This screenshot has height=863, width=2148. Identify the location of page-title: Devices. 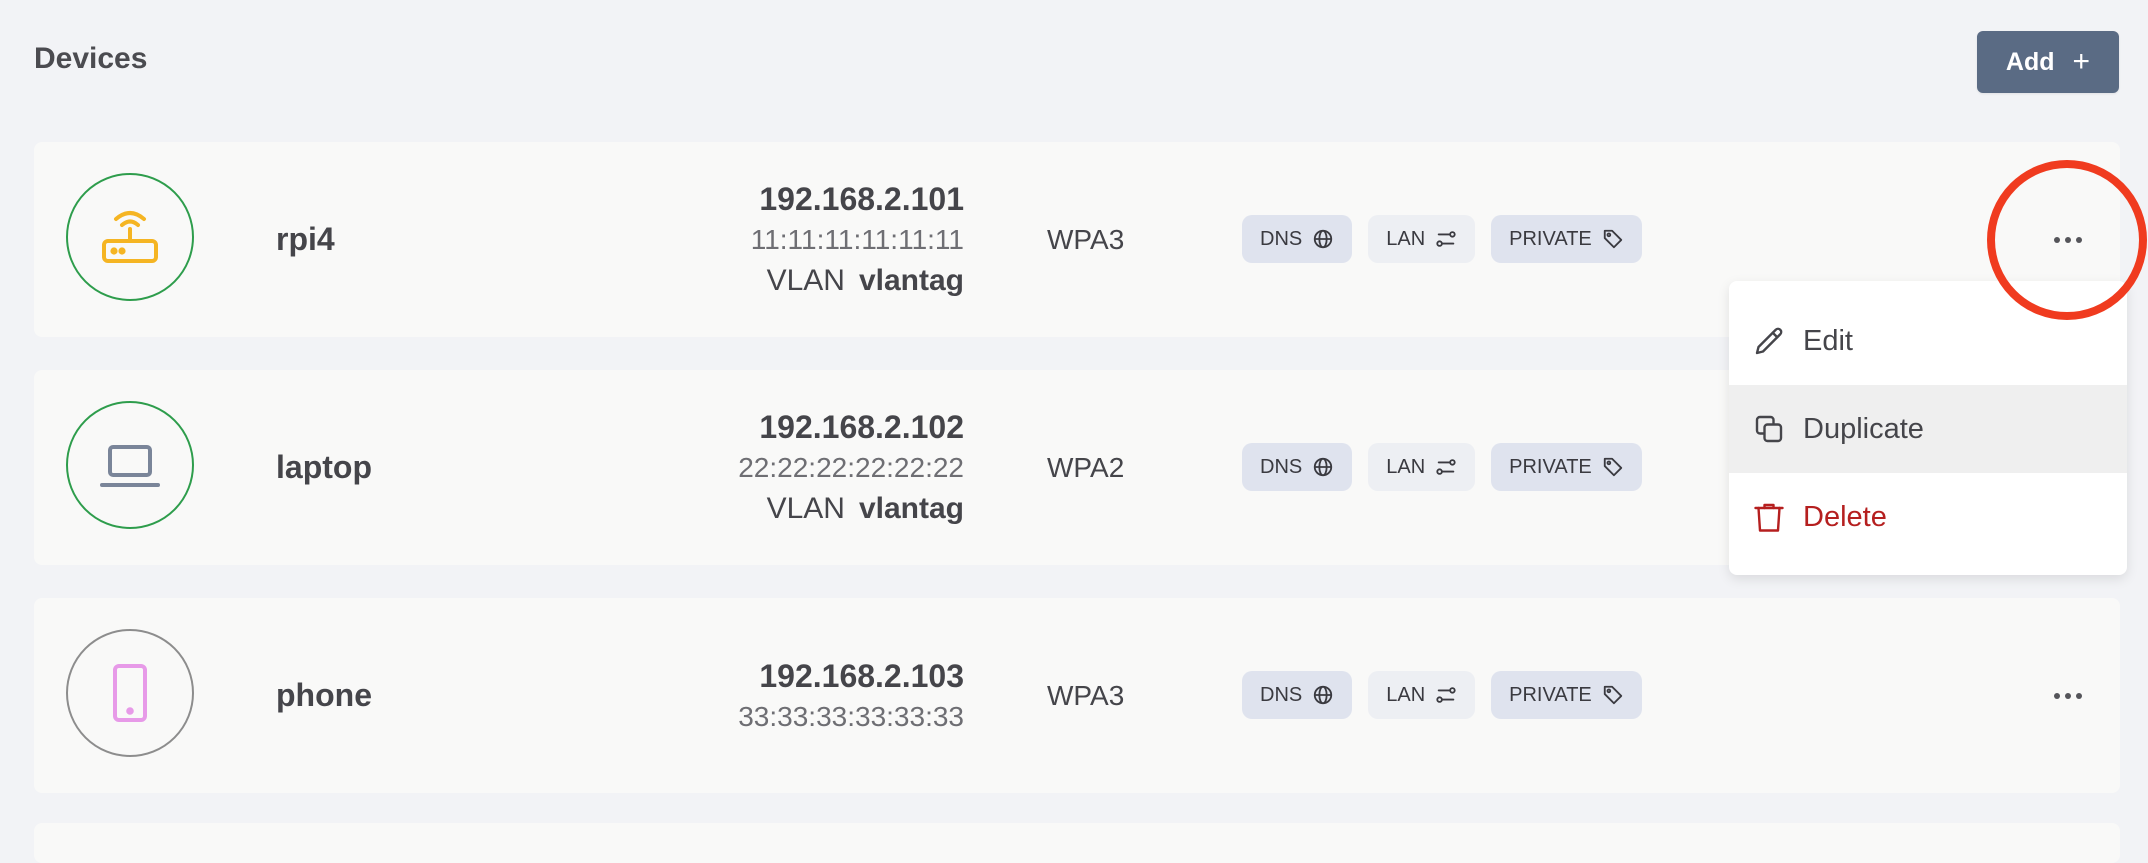
(91, 58).